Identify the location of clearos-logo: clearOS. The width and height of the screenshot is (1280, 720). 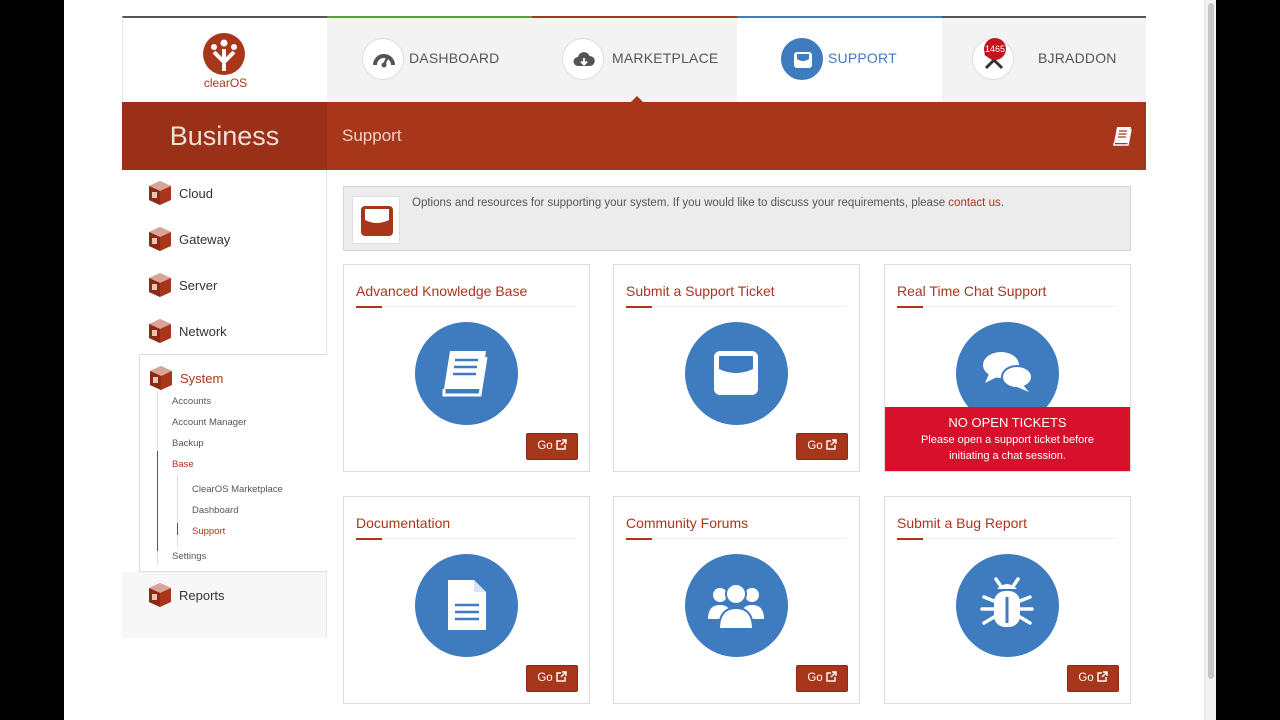
(224, 59).